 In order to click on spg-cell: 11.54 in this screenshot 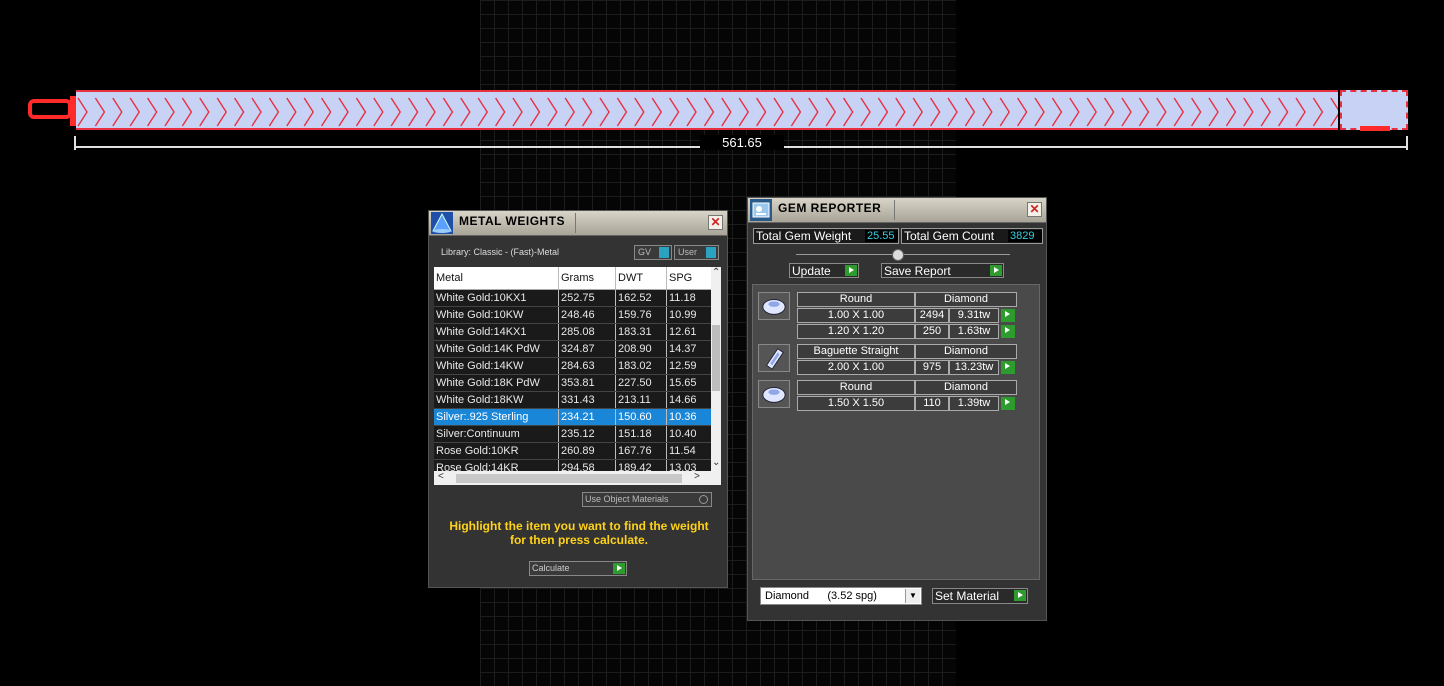, I will do `click(689, 451)`.